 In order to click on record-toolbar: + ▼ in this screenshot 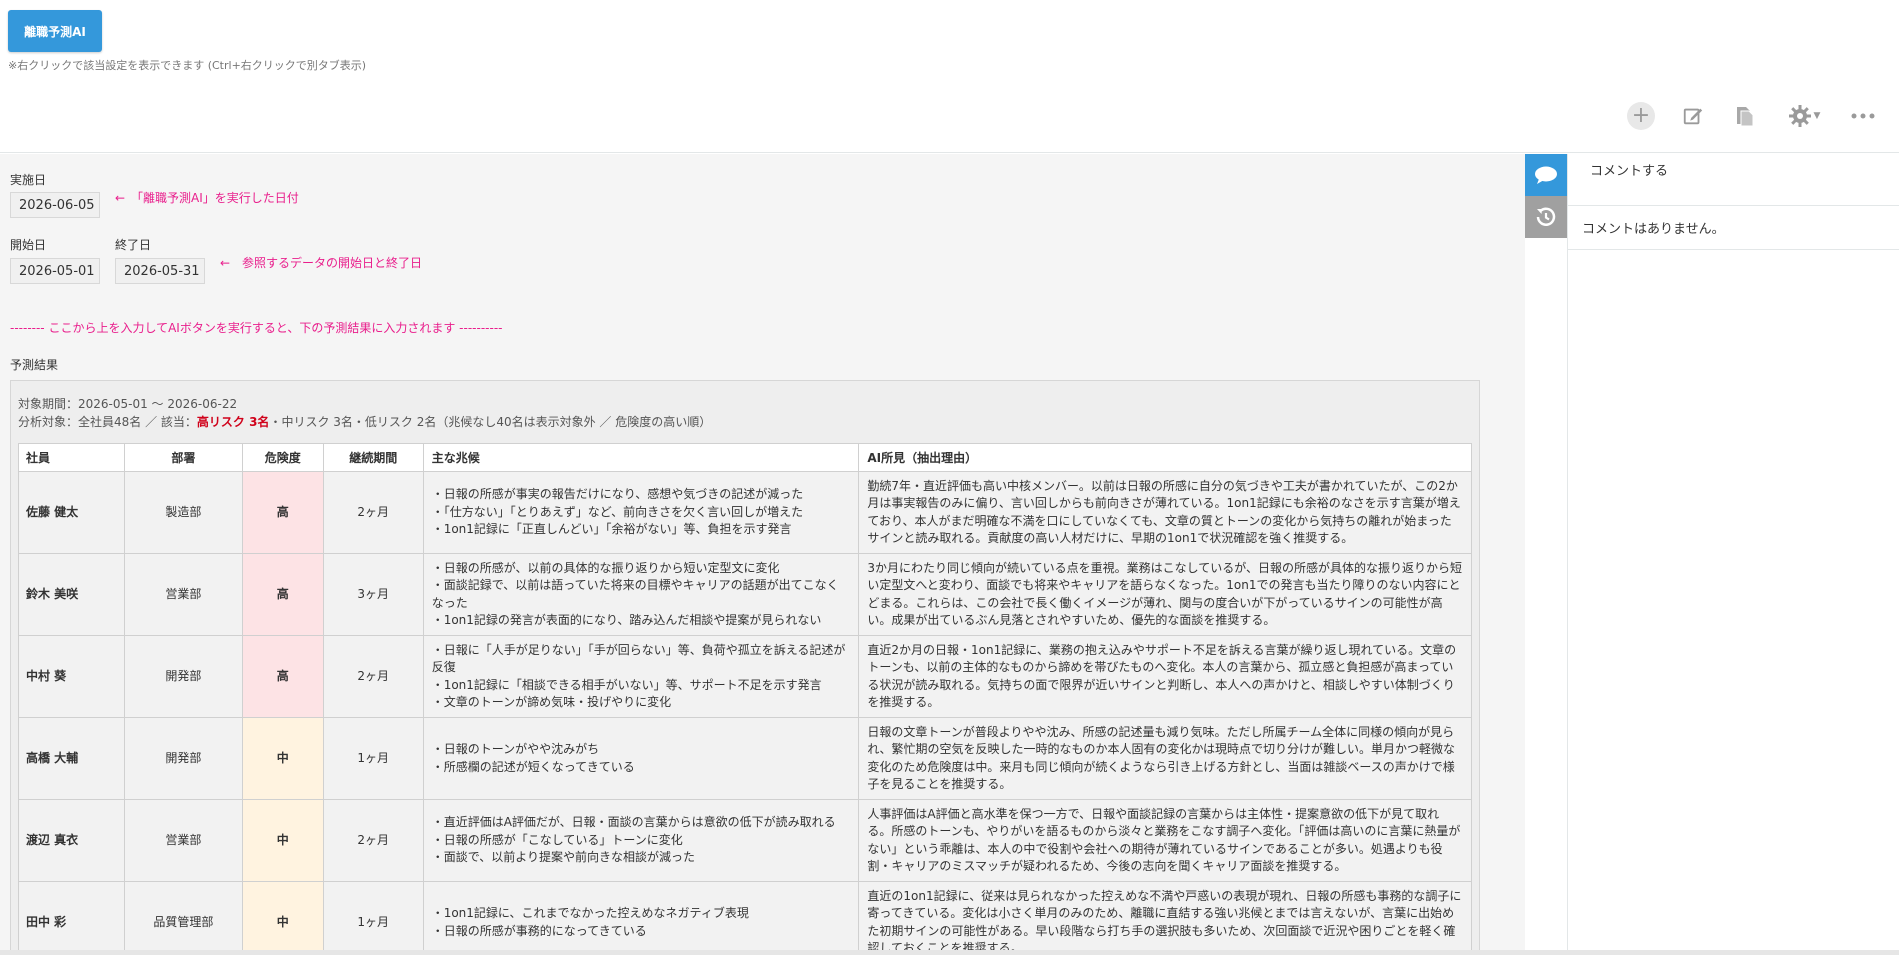, I will do `click(1752, 116)`.